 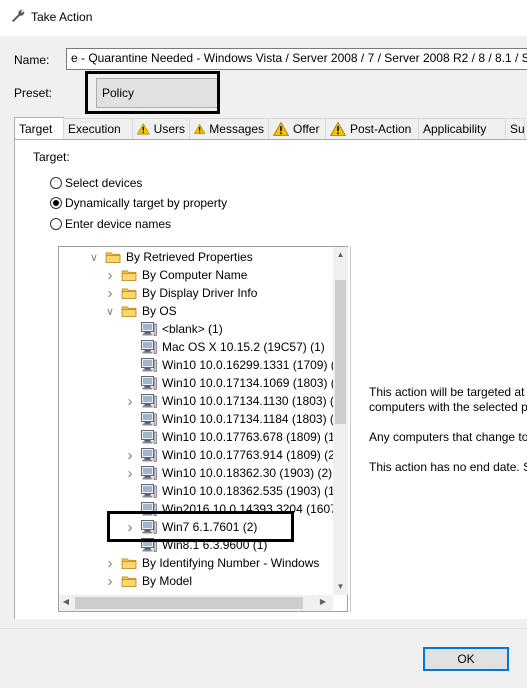 I want to click on tree-item: <blank> (1), so click(x=174, y=329).